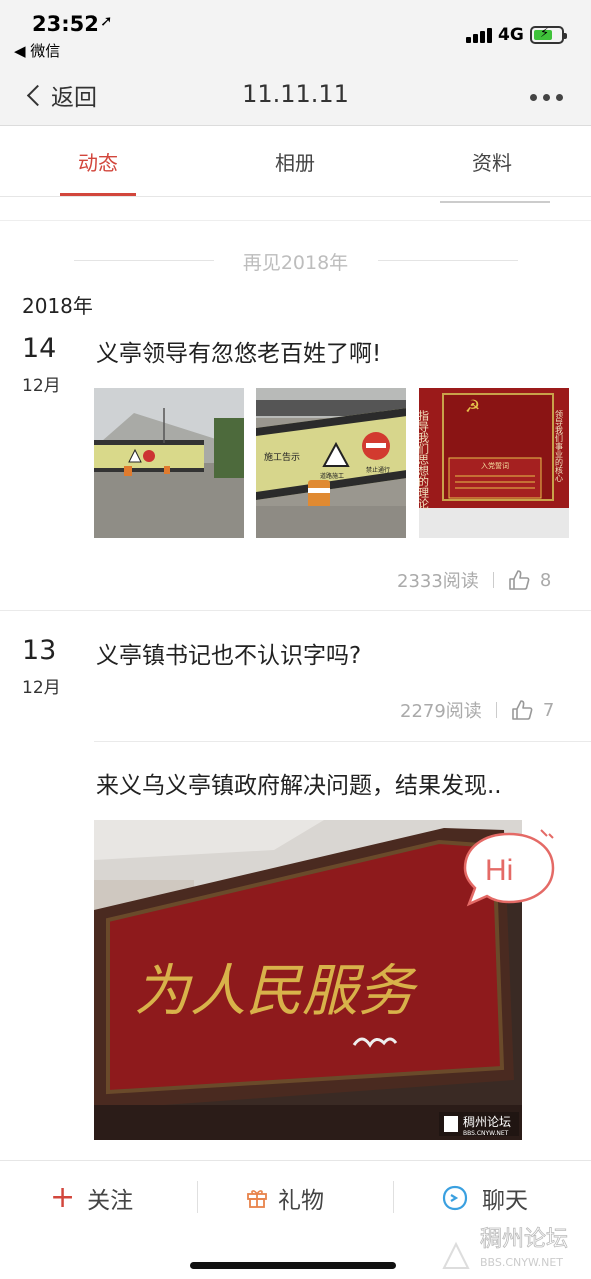  Describe the element at coordinates (110, 1201) in the screenshot. I see `follow-label: 关注` at that location.